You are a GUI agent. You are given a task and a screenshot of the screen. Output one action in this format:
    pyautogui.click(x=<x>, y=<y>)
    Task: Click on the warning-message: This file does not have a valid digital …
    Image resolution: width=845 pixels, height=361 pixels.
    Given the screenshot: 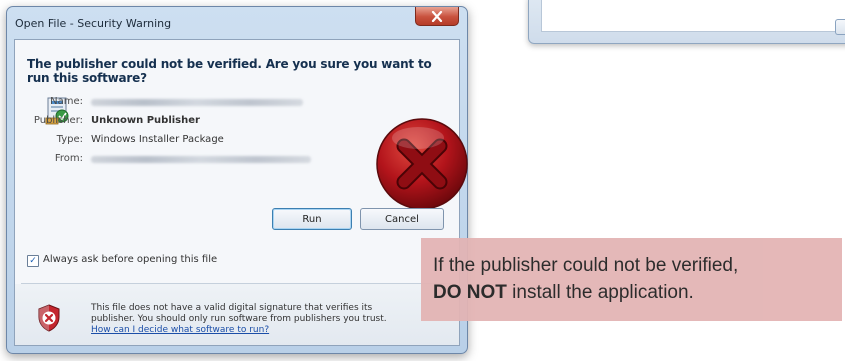 What is the action you would take?
    pyautogui.click(x=251, y=319)
    